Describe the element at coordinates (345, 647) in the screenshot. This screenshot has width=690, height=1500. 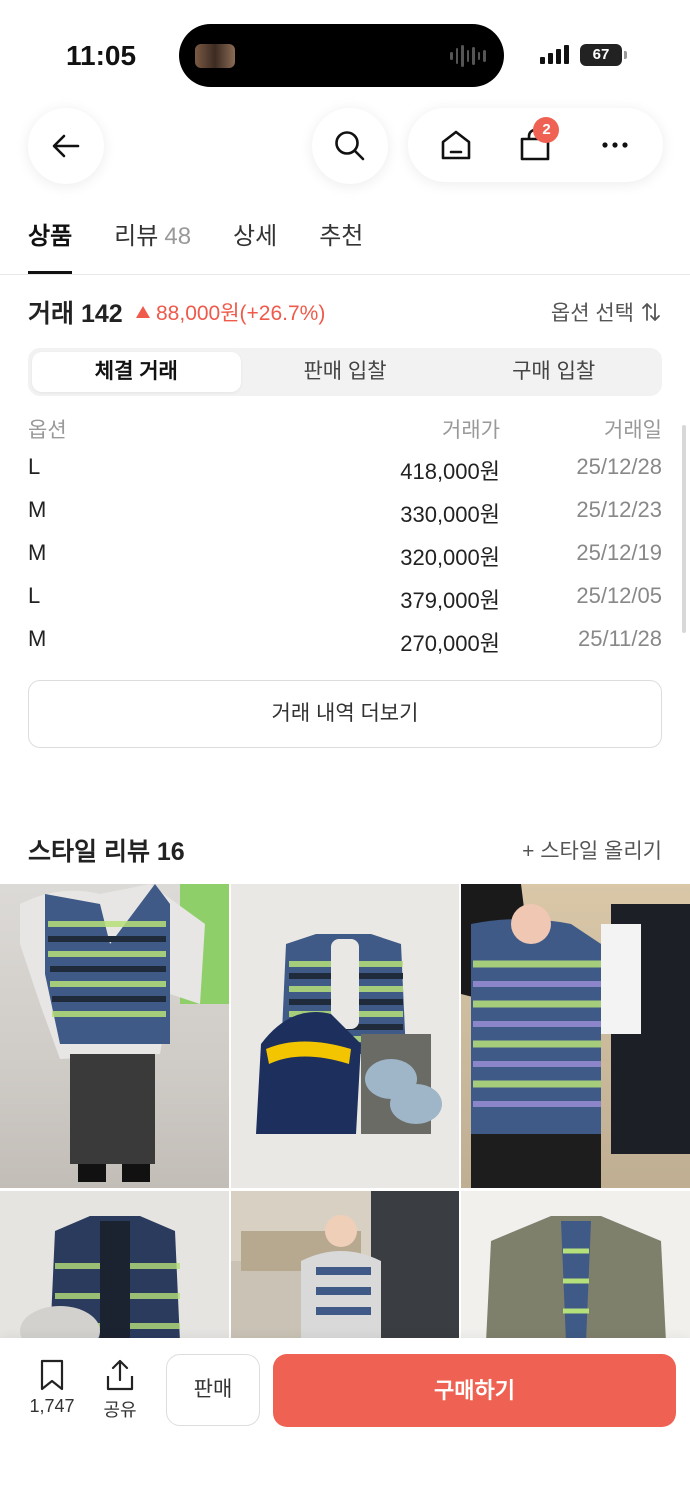
I see `table-row: M 270,000원 25/11/28` at that location.